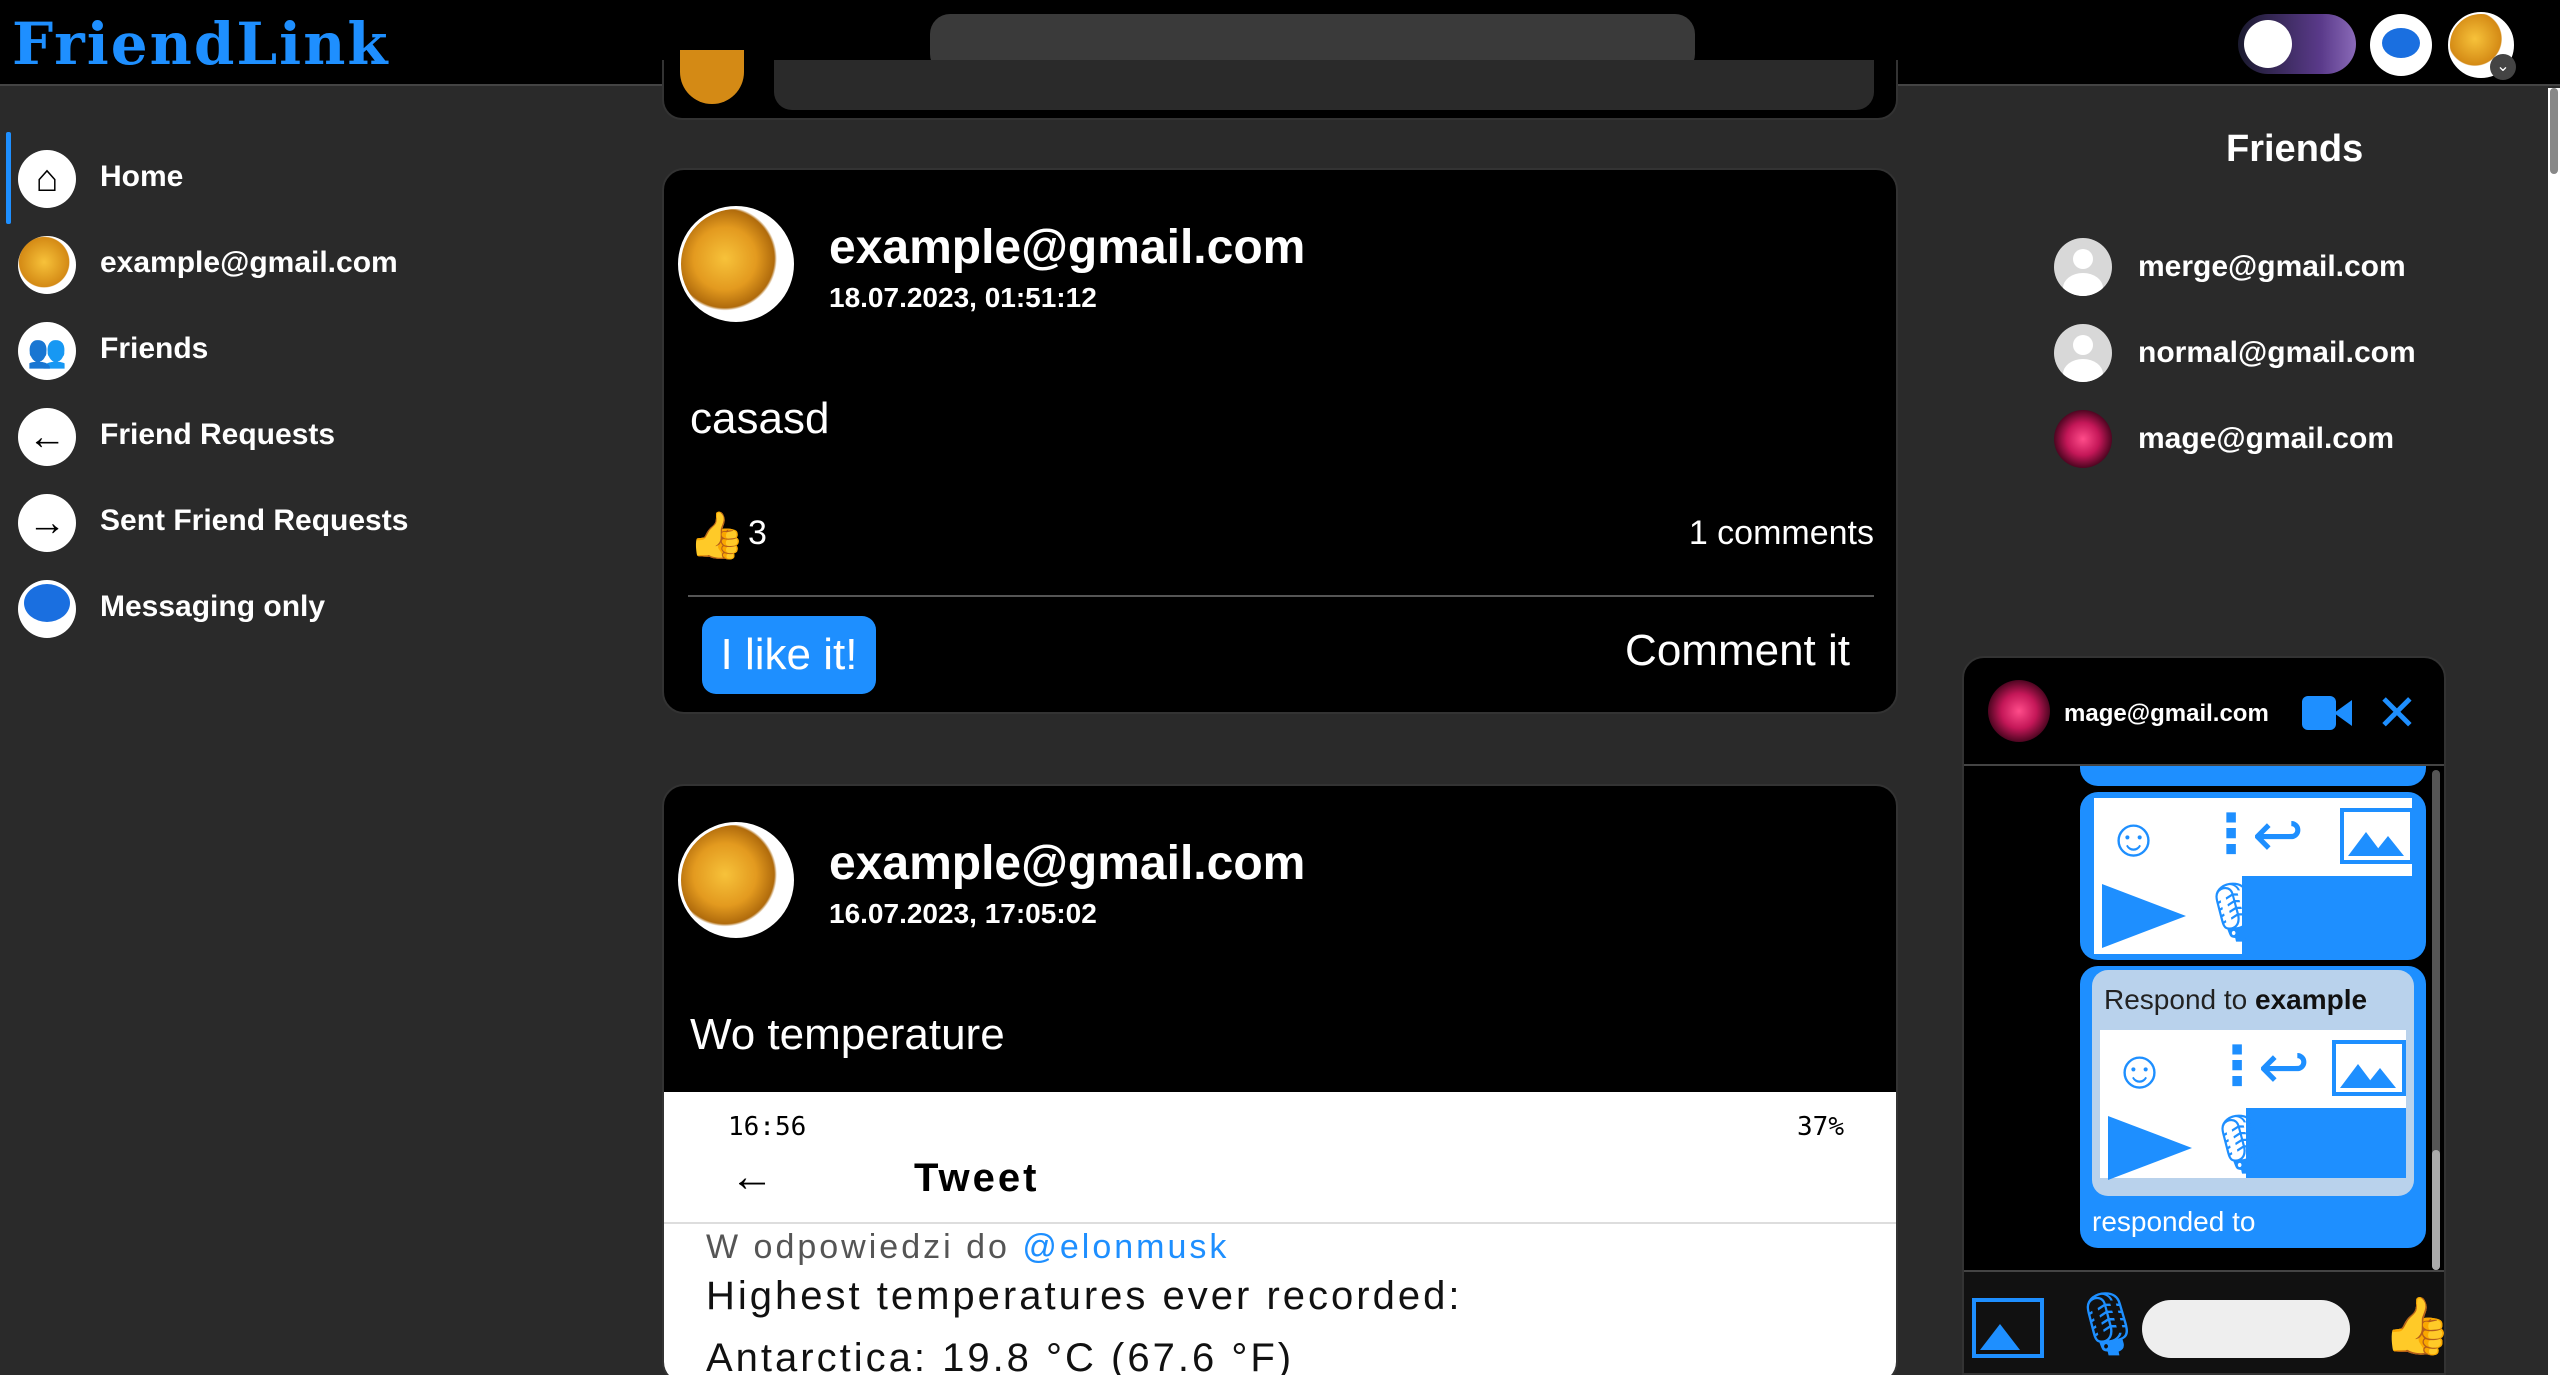 This screenshot has height=1375, width=2560. I want to click on arrow-right-icon: →, so click(47, 523).